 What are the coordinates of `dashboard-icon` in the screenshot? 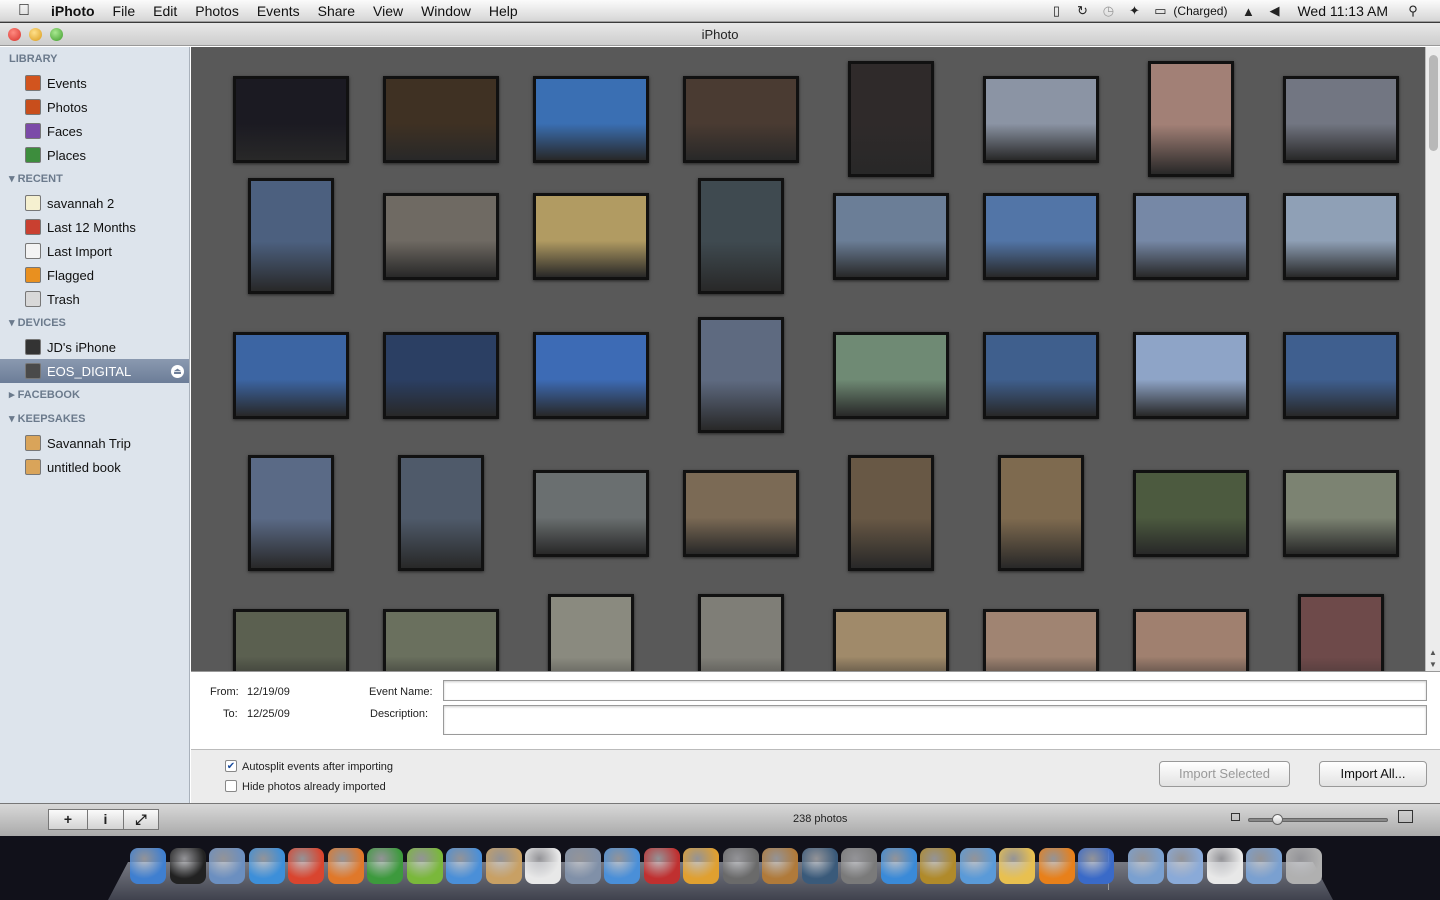 It's located at (187, 866).